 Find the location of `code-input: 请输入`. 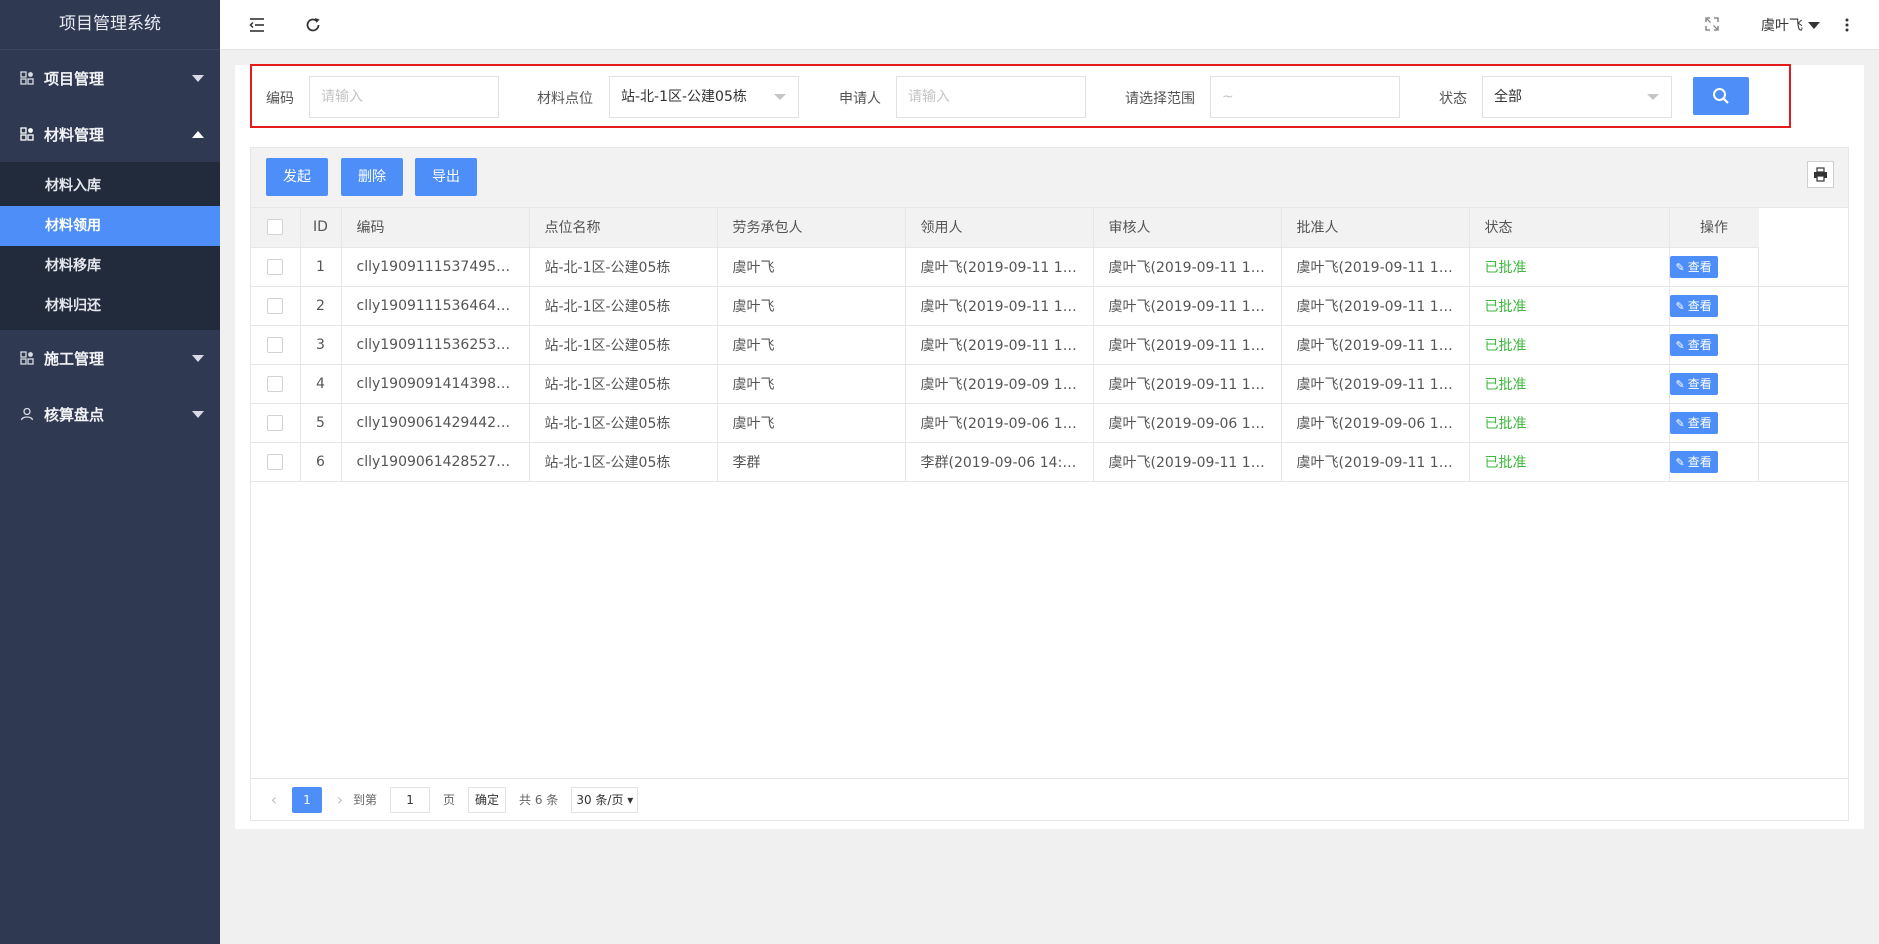

code-input: 请输入 is located at coordinates (404, 97).